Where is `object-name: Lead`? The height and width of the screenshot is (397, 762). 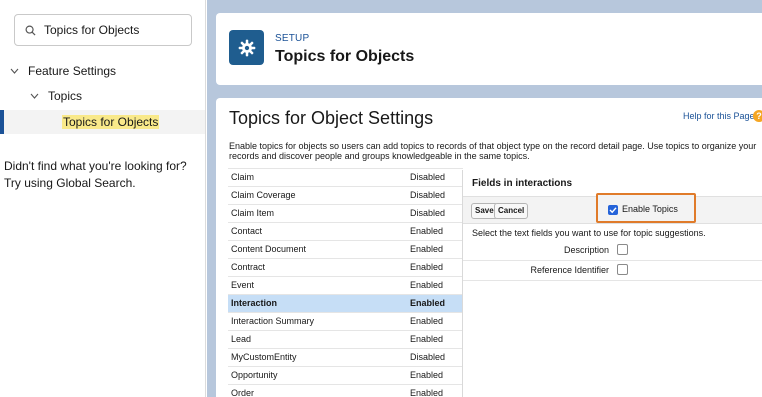
object-name: Lead is located at coordinates (241, 339).